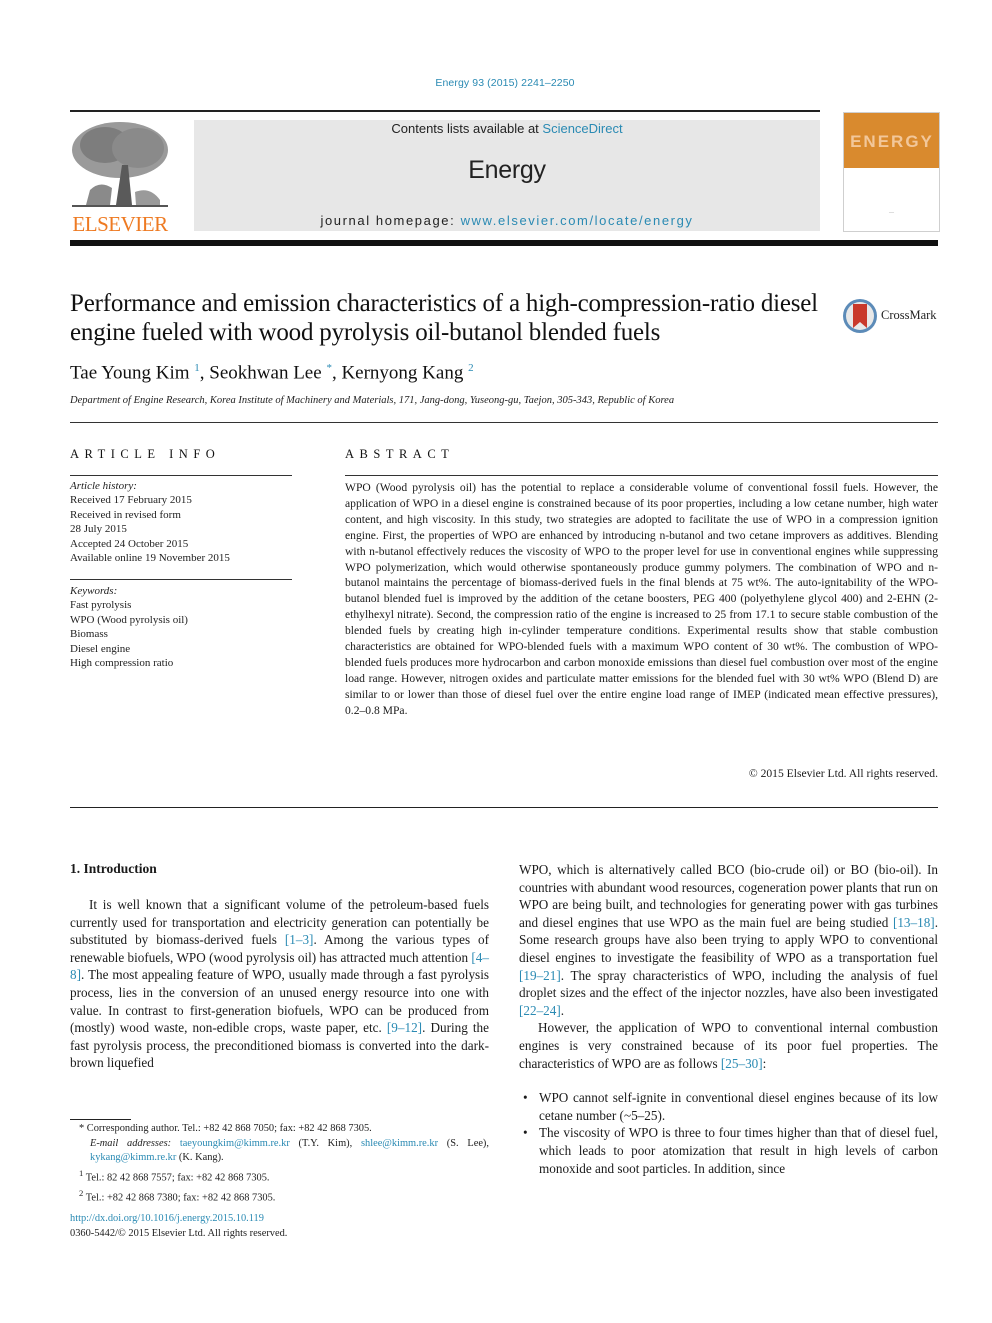 The width and height of the screenshot is (992, 1323). I want to click on contents-prefix: Contents lists available at, so click(467, 128).